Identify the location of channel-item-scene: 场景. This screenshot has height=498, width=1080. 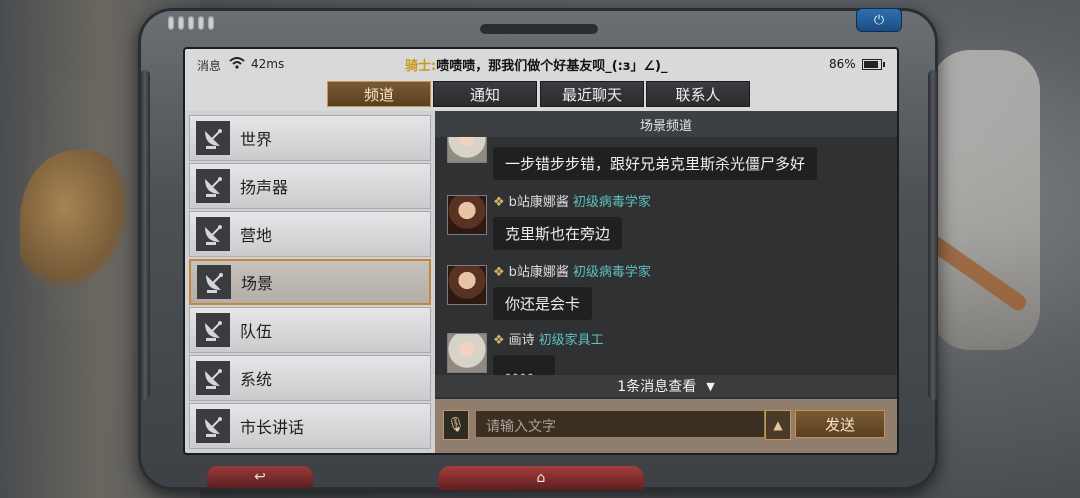
(310, 282).